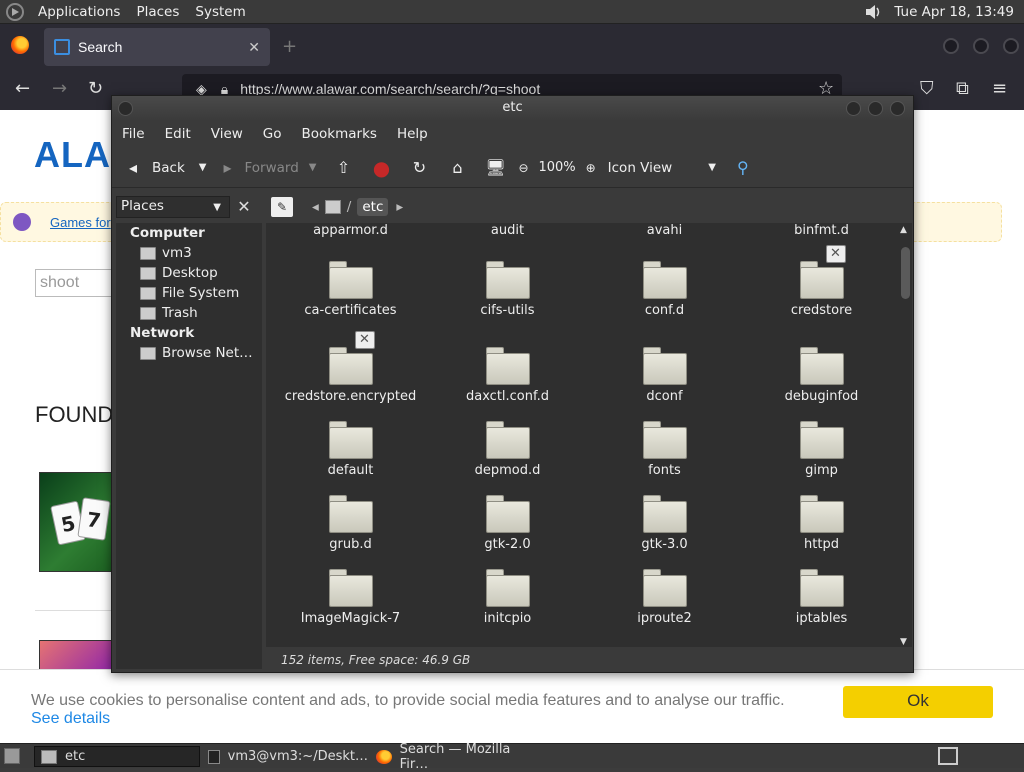 The height and width of the screenshot is (772, 1024). Describe the element at coordinates (59, 88) in the screenshot. I see `forward-arrow-icon: →` at that location.